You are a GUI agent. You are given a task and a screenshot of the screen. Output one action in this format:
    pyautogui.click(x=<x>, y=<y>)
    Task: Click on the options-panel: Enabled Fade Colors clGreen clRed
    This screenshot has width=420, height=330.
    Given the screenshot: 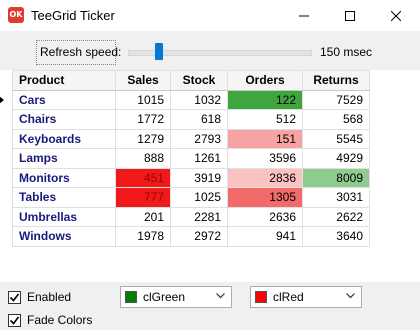 What is the action you would take?
    pyautogui.click(x=210, y=306)
    